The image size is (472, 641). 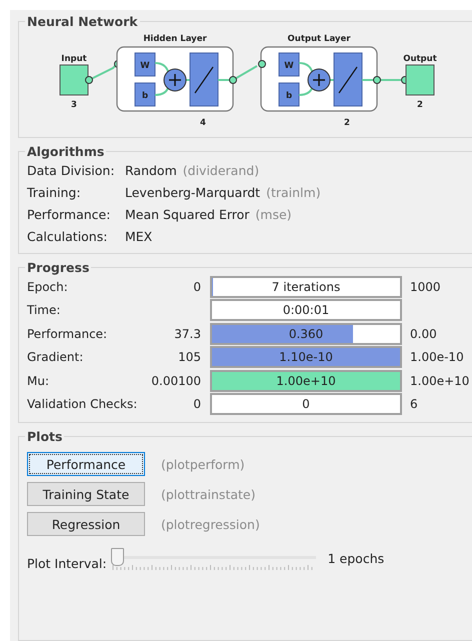 What do you see at coordinates (86, 464) in the screenshot?
I see `plot-button: Performance` at bounding box center [86, 464].